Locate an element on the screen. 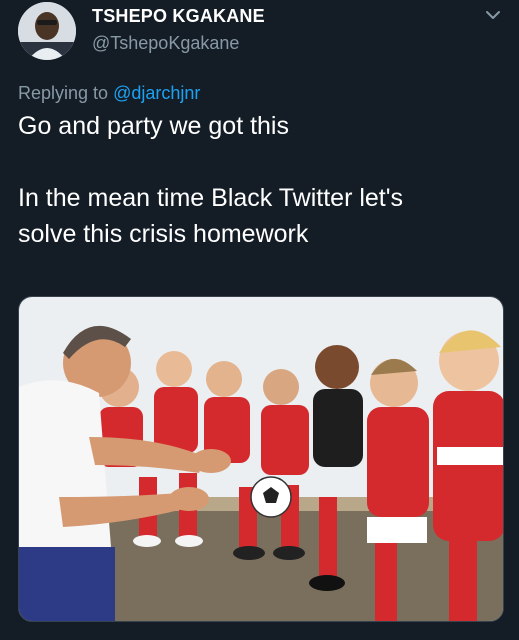 Image resolution: width=519 pixels, height=640 pixels. display-name: TSHEPO KGAKANE is located at coordinates (178, 16).